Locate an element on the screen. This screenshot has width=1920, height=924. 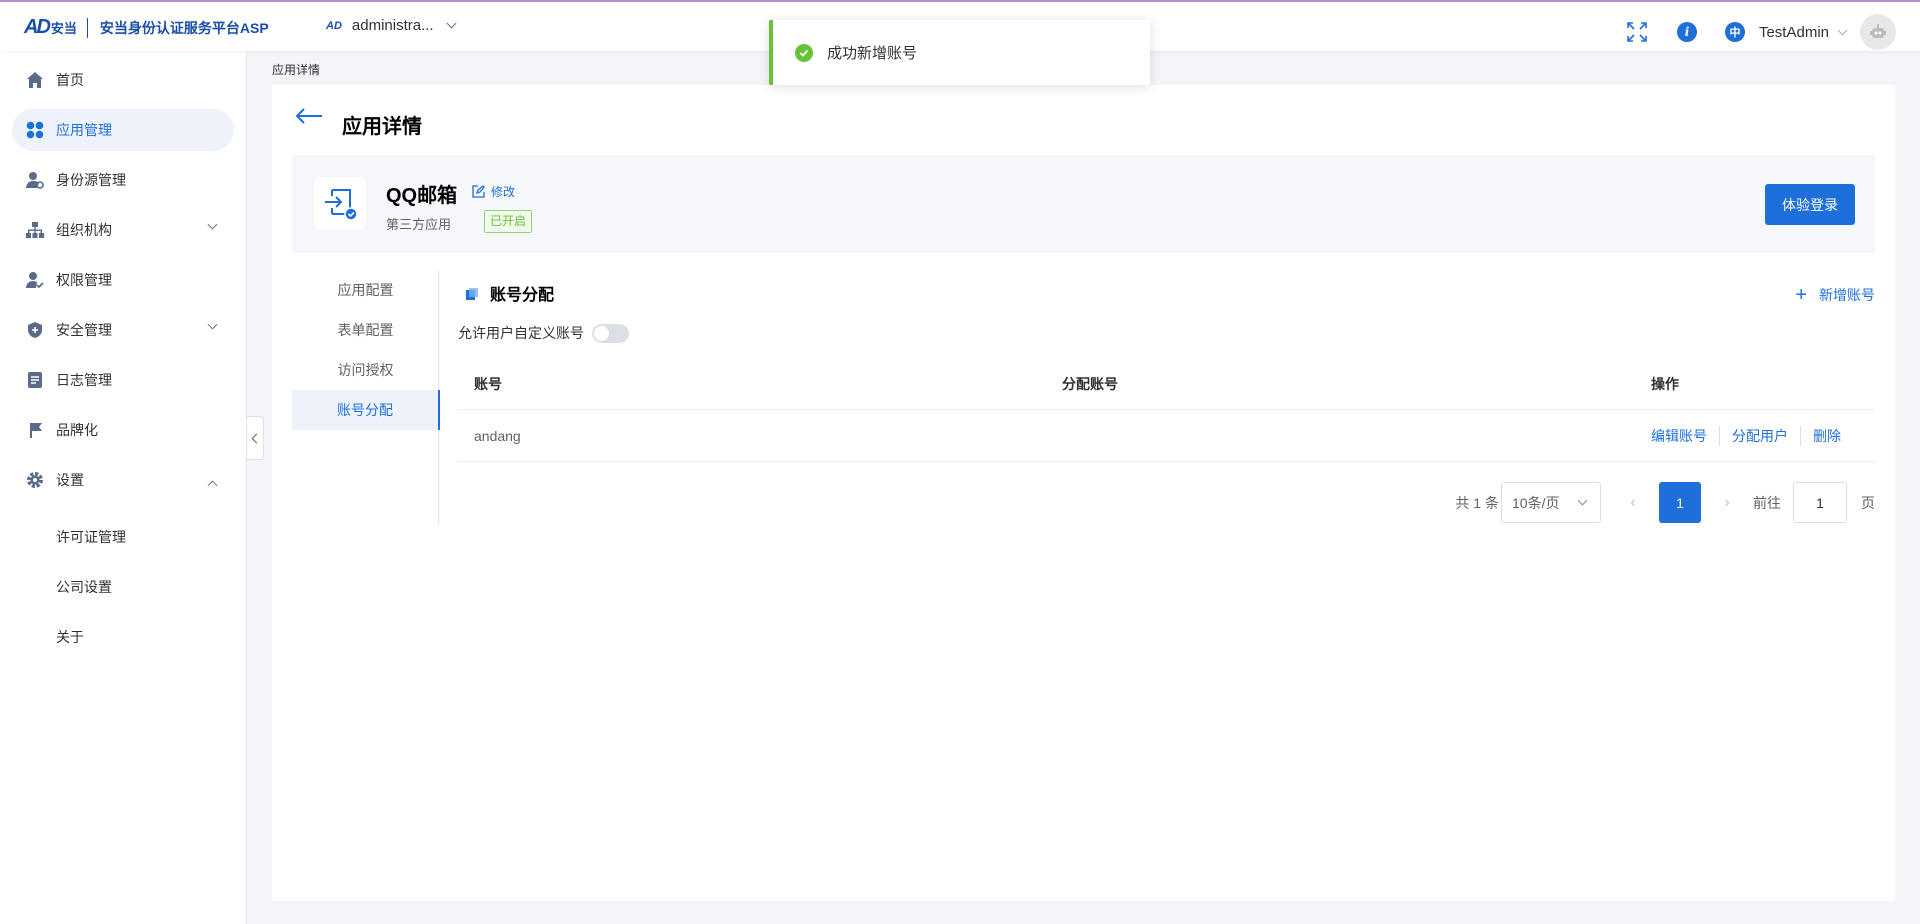
gear-icon is located at coordinates (35, 480).